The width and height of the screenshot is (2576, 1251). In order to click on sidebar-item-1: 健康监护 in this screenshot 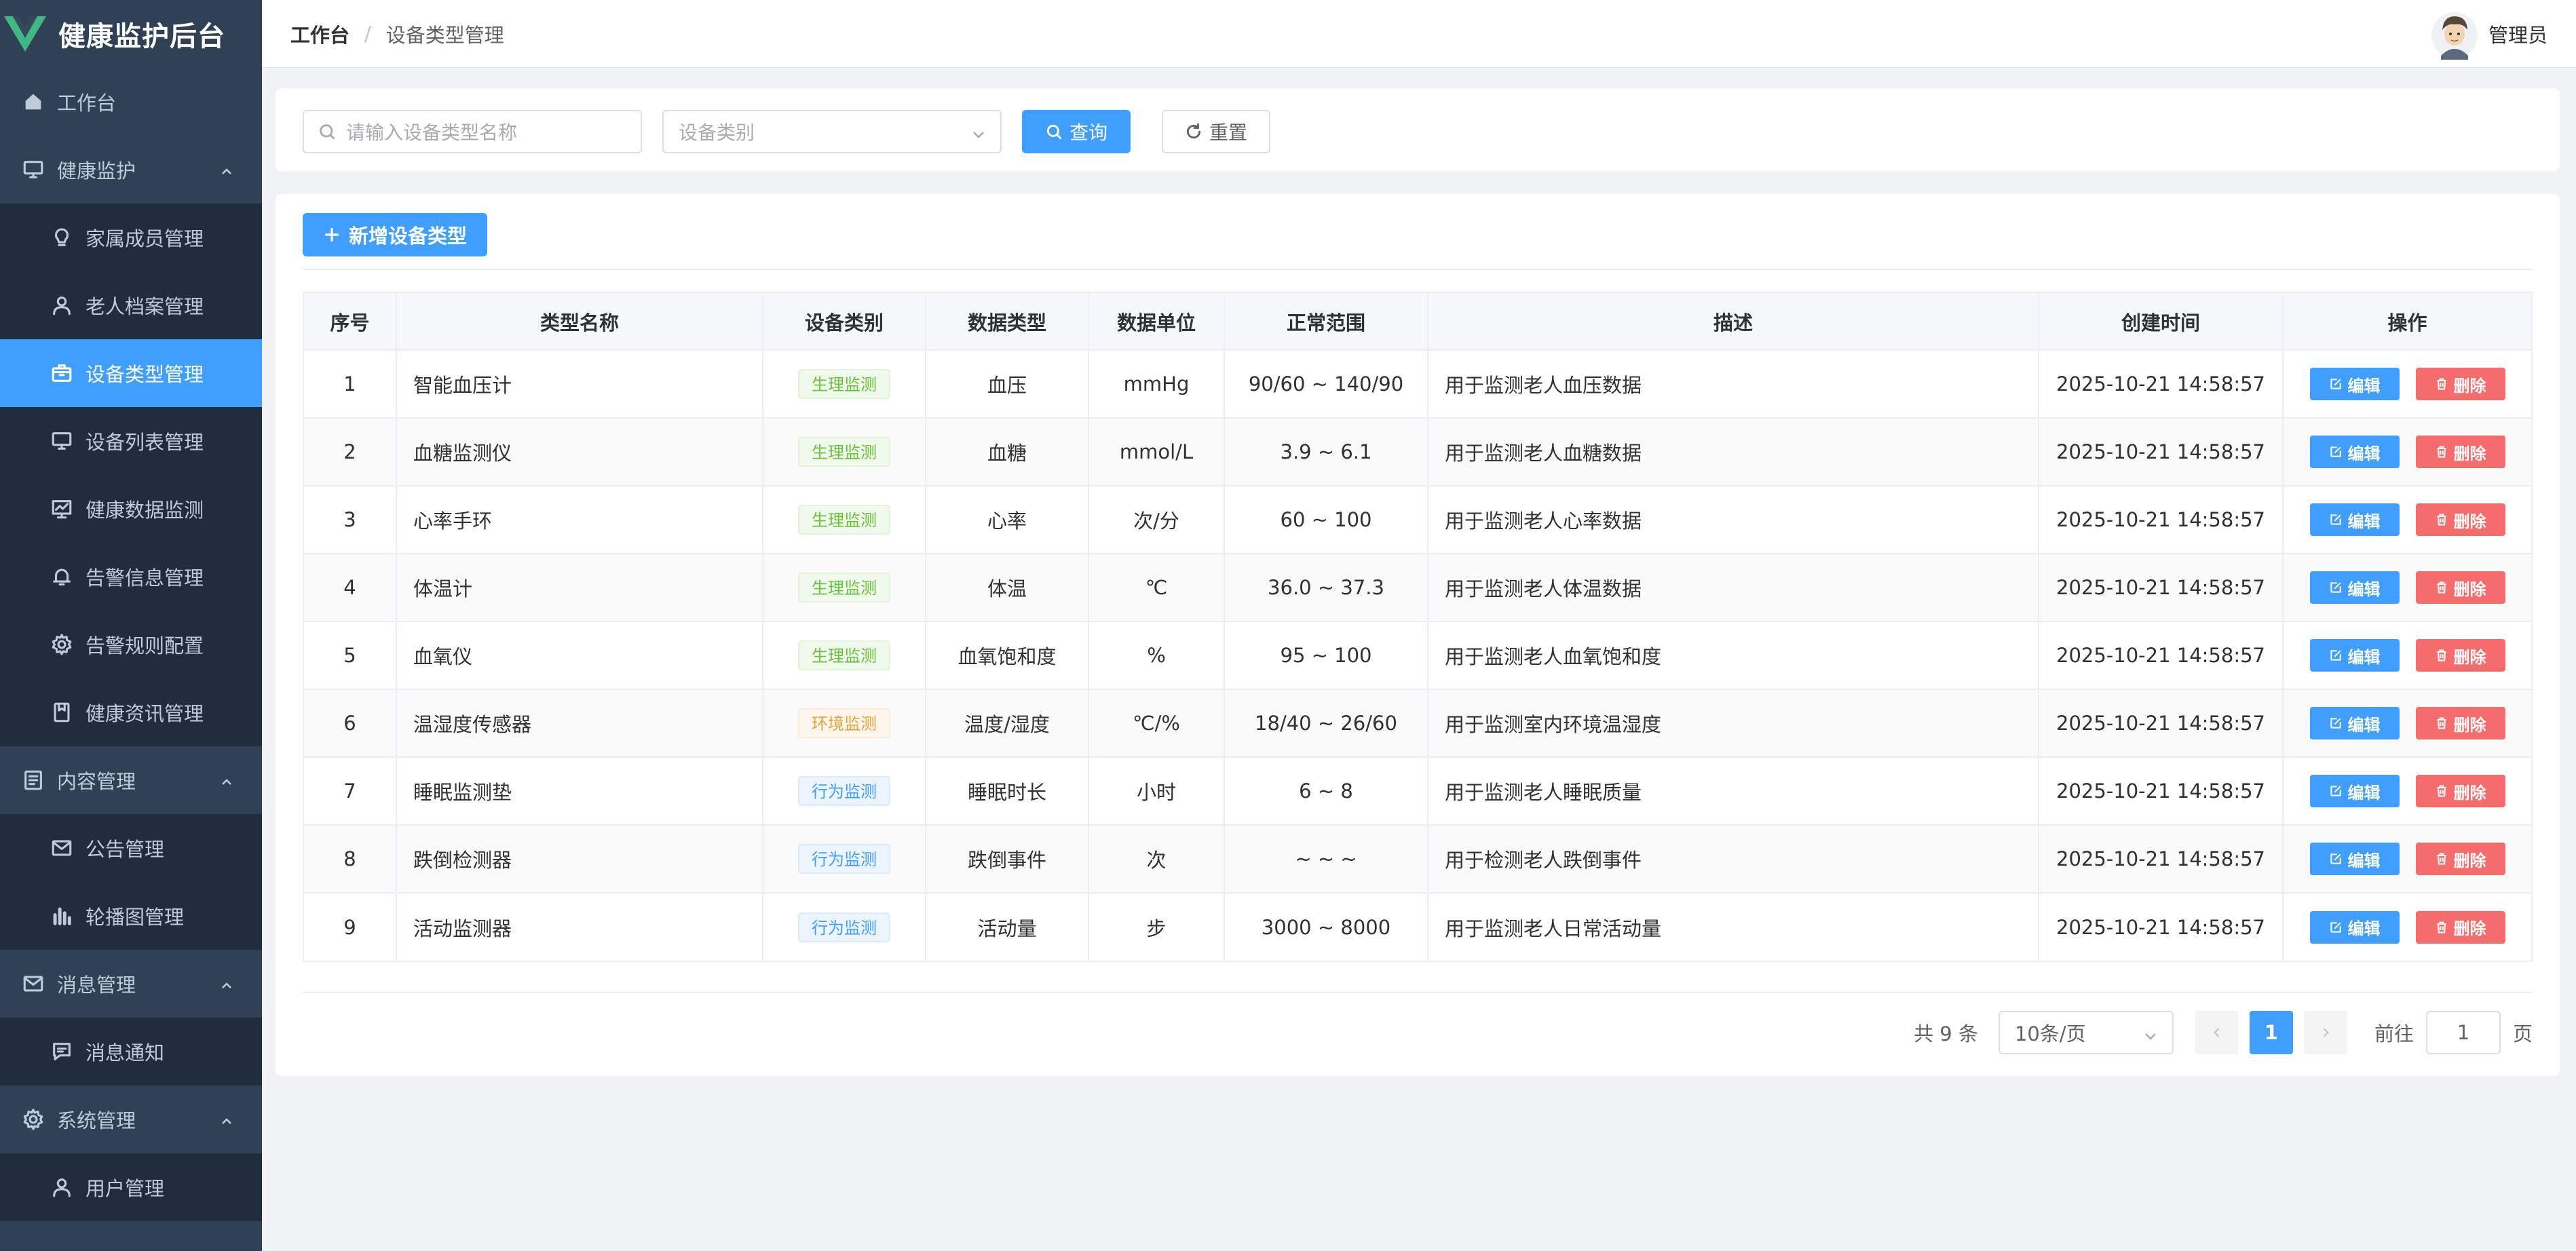, I will do `click(131, 170)`.